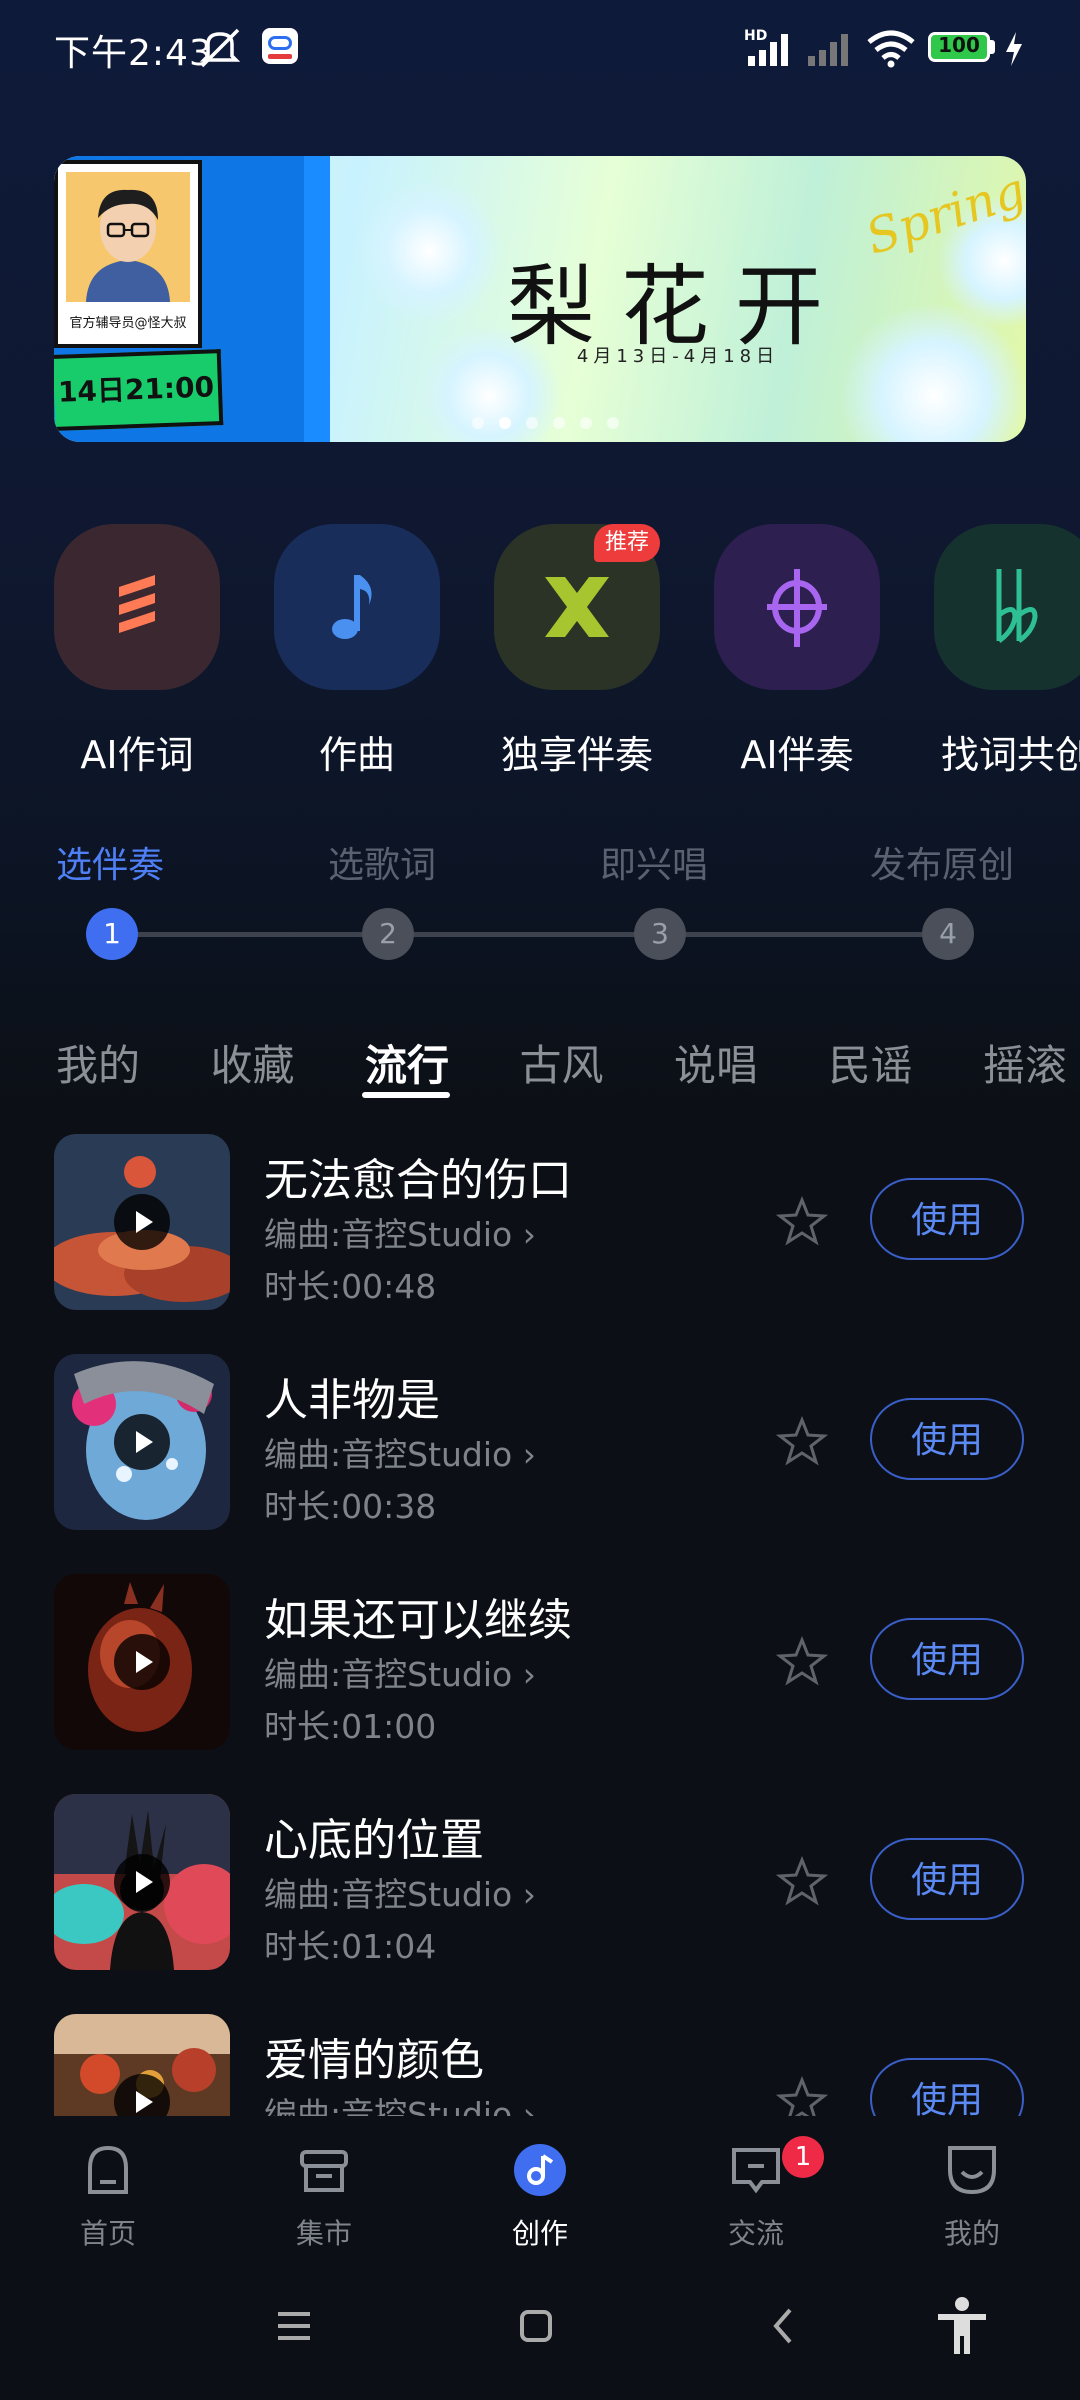 The width and height of the screenshot is (1080, 2400). What do you see at coordinates (540, 1230) in the screenshot?
I see `song-row: 无法愈合的伤口 编曲:音控Studio › 时长:00:48 使用` at bounding box center [540, 1230].